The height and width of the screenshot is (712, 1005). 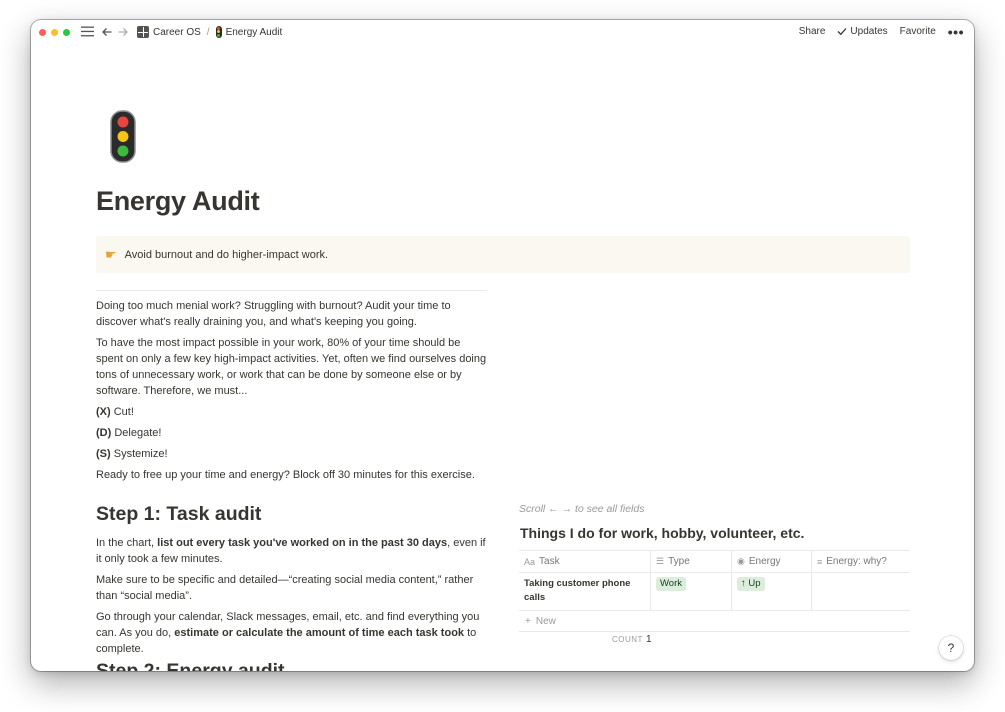 I want to click on minimize-window-button, so click(x=54, y=32).